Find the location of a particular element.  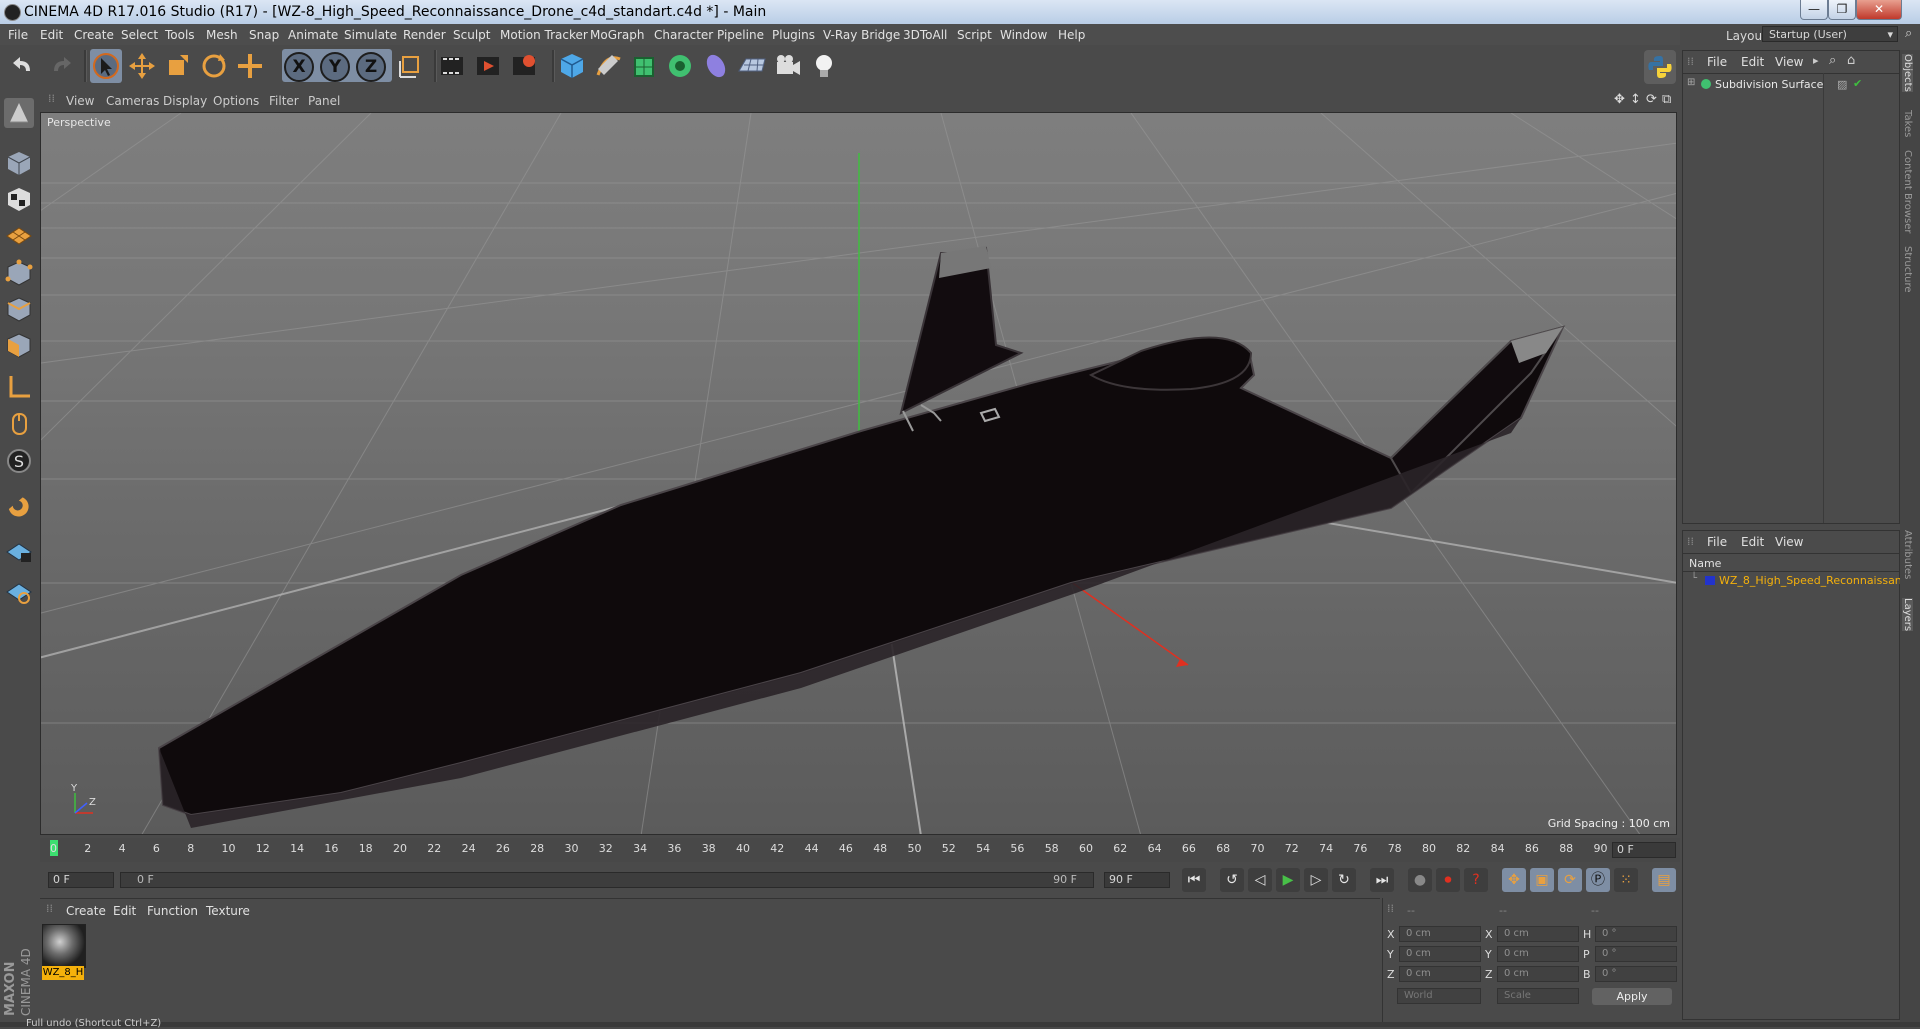

menu-mograph: MoGraph is located at coordinates (617, 35).